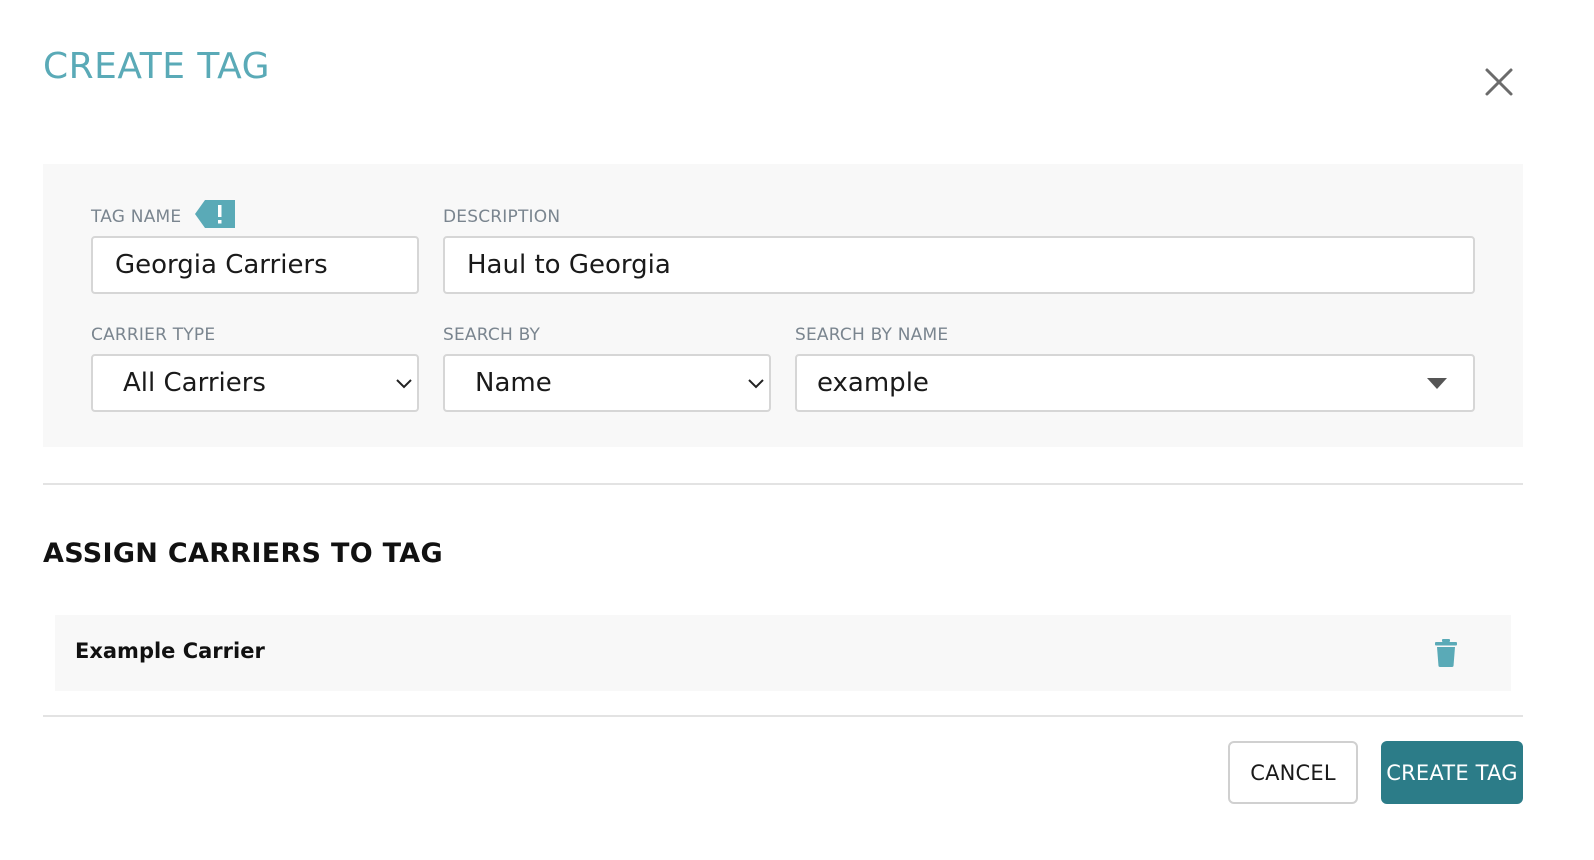 This screenshot has height=860, width=1594. Describe the element at coordinates (221, 265) in the screenshot. I see `tag-name-value: Georgia Carriers` at that location.